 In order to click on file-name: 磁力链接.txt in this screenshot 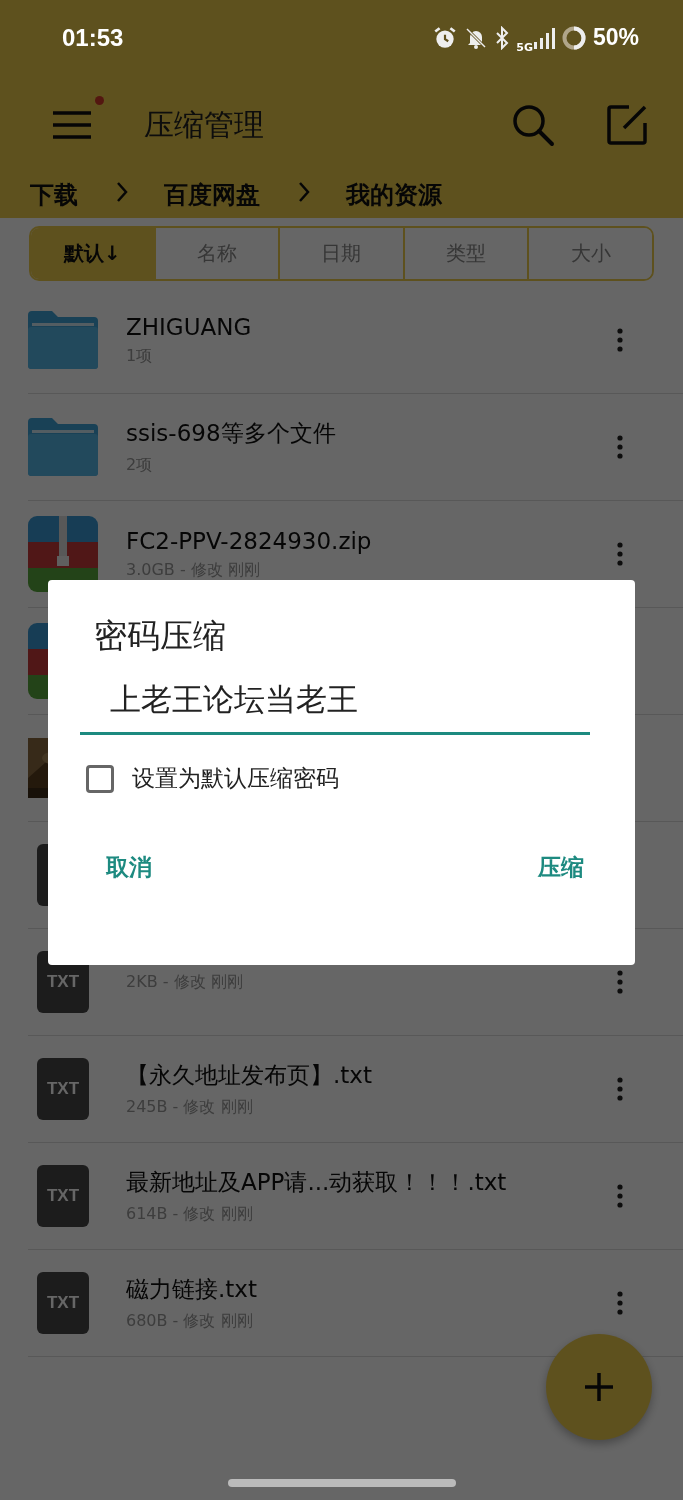, I will do `click(192, 1289)`.